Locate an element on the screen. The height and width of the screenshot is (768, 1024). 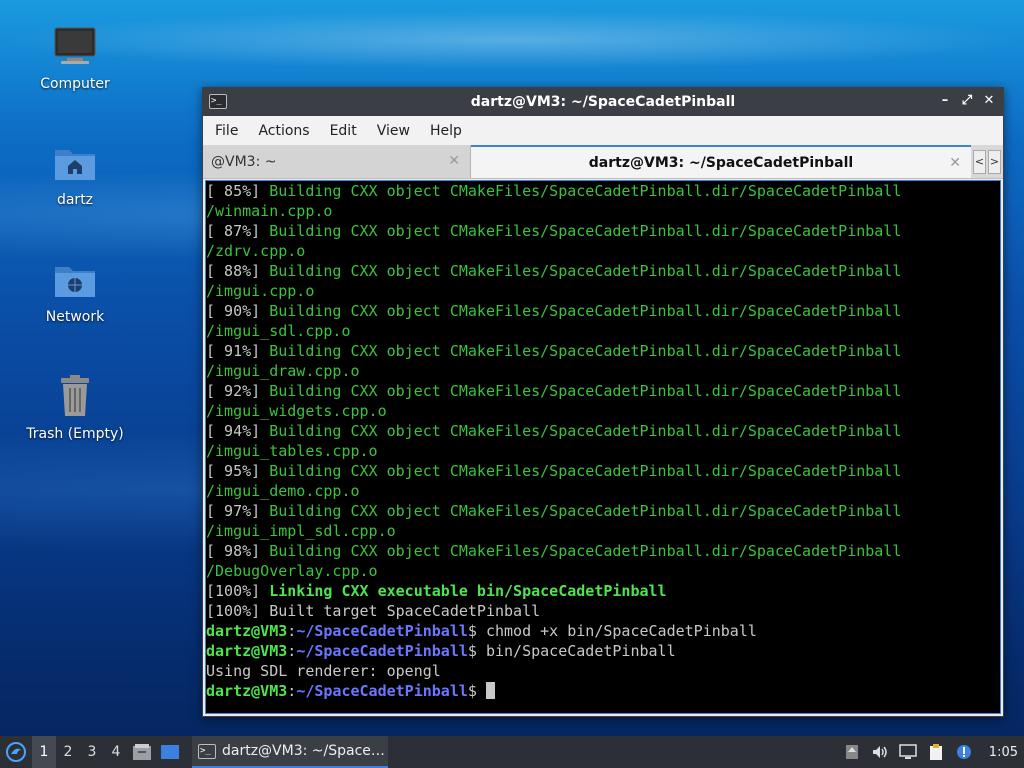
terminal-app-icon: >_ is located at coordinates (218, 101).